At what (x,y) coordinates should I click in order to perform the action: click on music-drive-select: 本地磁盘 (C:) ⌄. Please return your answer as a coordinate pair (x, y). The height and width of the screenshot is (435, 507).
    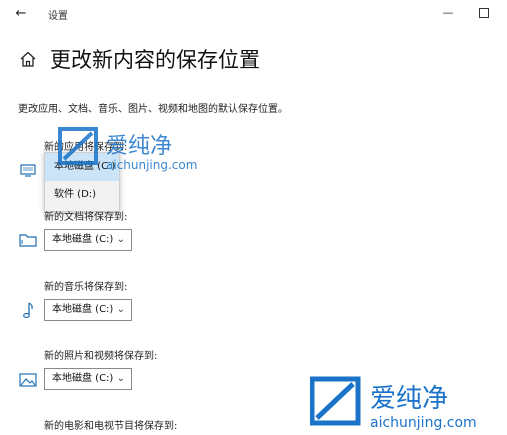
    Looking at the image, I should click on (88, 310).